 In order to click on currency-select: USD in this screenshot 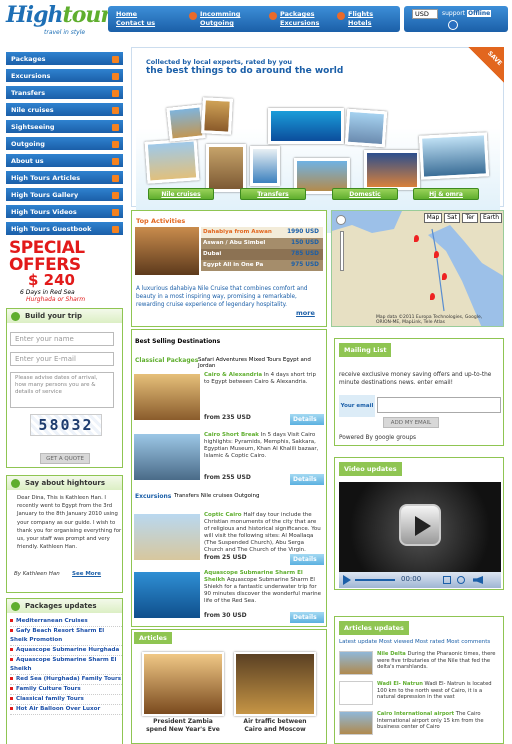, I will do `click(425, 14)`.